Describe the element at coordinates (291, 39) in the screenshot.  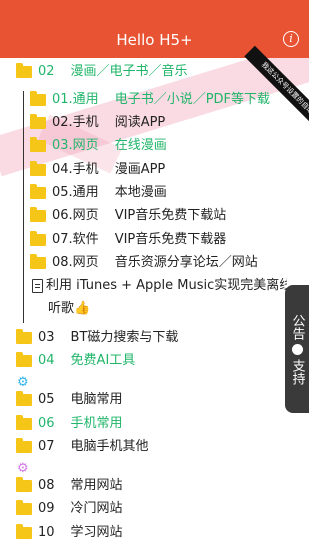
I see `info-icon: i` at that location.